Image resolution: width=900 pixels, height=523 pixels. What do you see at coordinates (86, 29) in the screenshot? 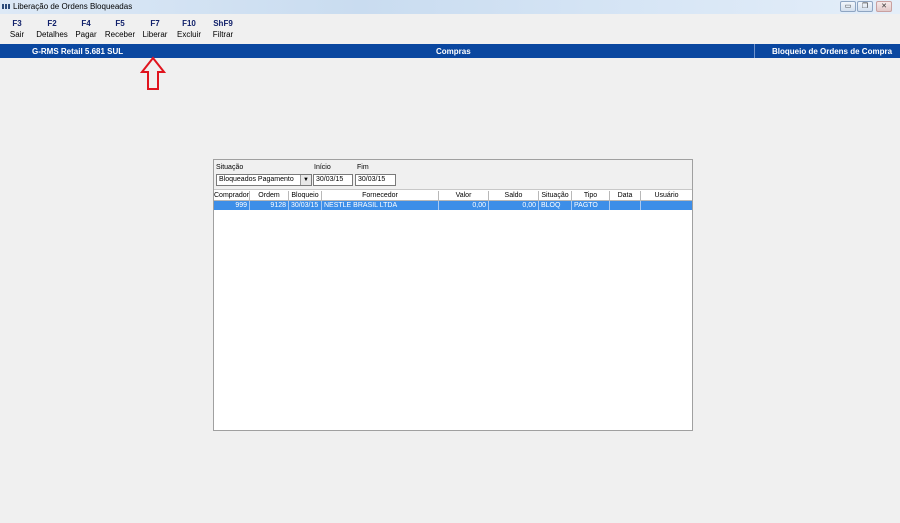
I see `toolbar-button-pagar: F4 Pagar` at bounding box center [86, 29].